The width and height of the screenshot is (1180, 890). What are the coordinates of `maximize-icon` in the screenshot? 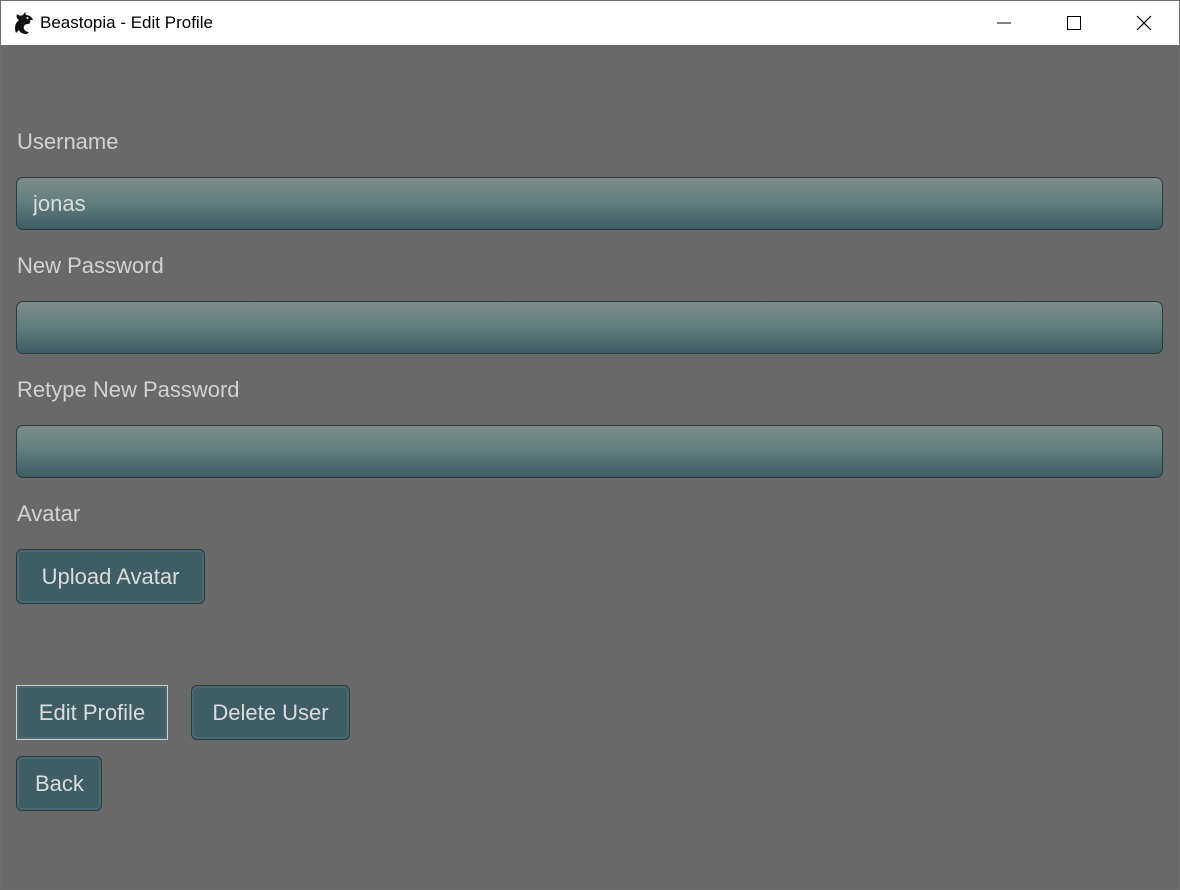 It's located at (1074, 23).